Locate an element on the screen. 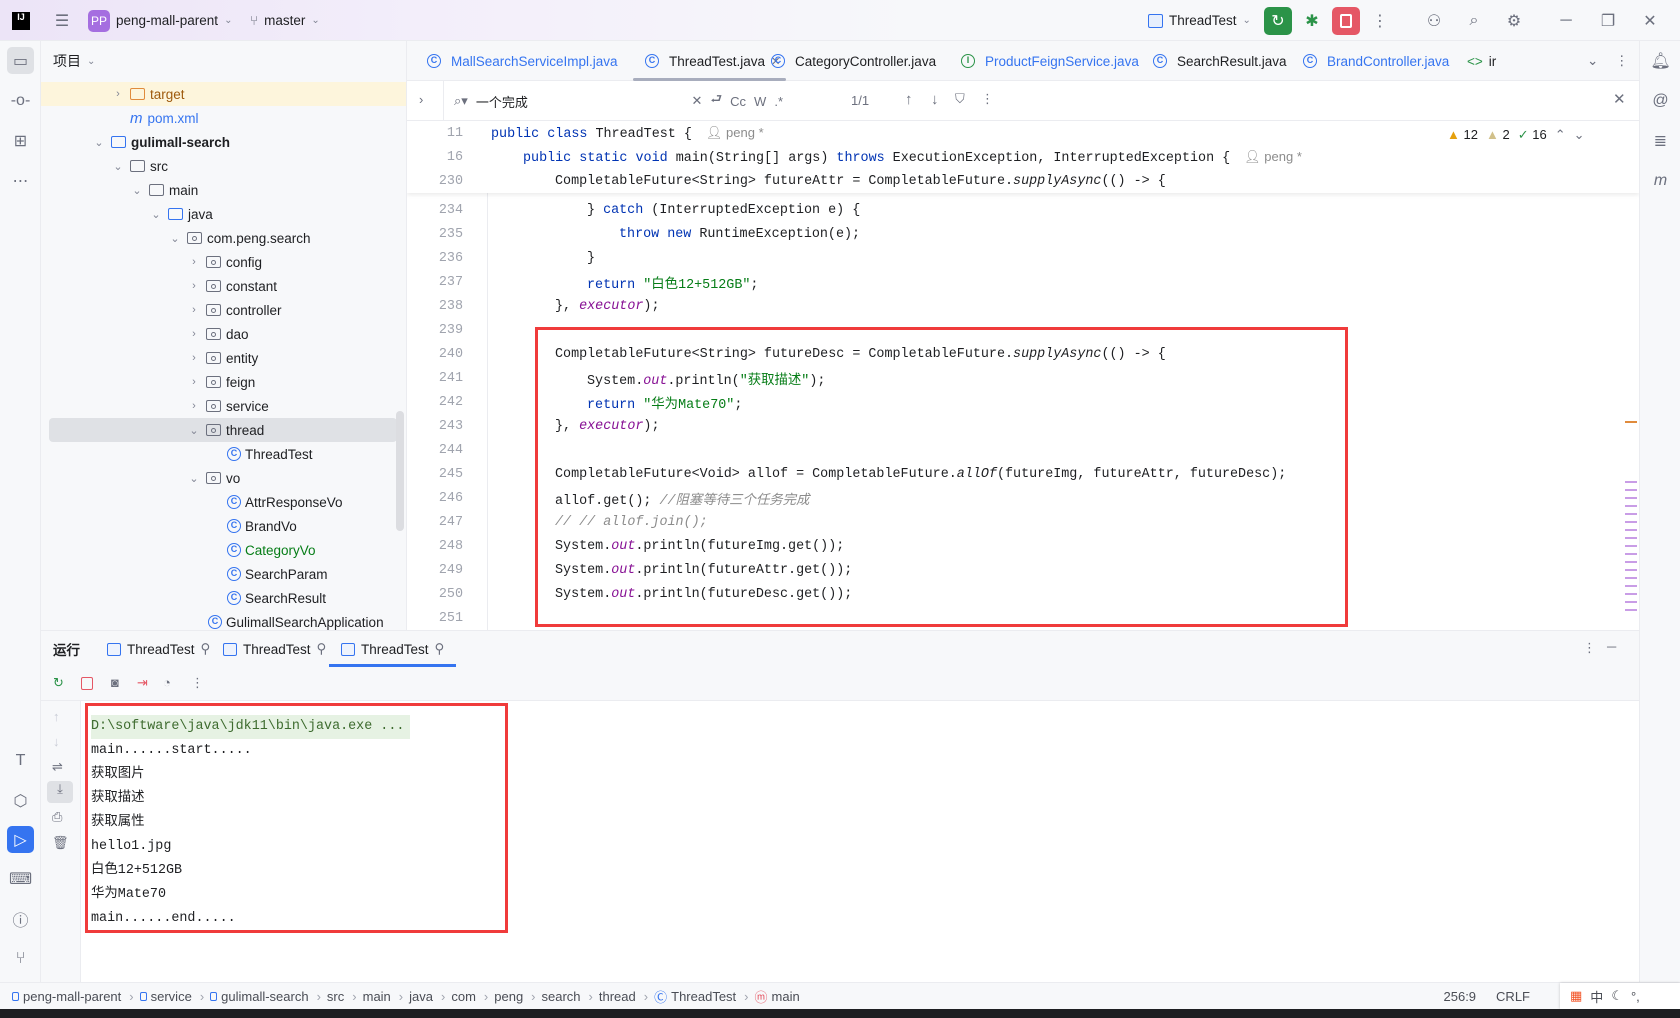 The width and height of the screenshot is (1680, 1018). tree-item: ⌄ src is located at coordinates (223, 166).